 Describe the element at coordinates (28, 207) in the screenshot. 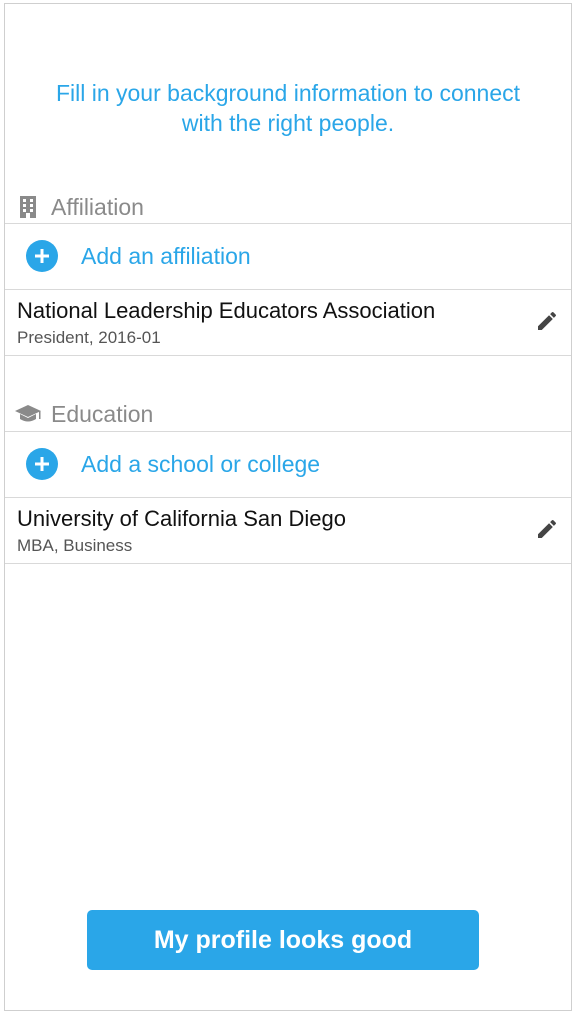

I see `building-icon` at that location.